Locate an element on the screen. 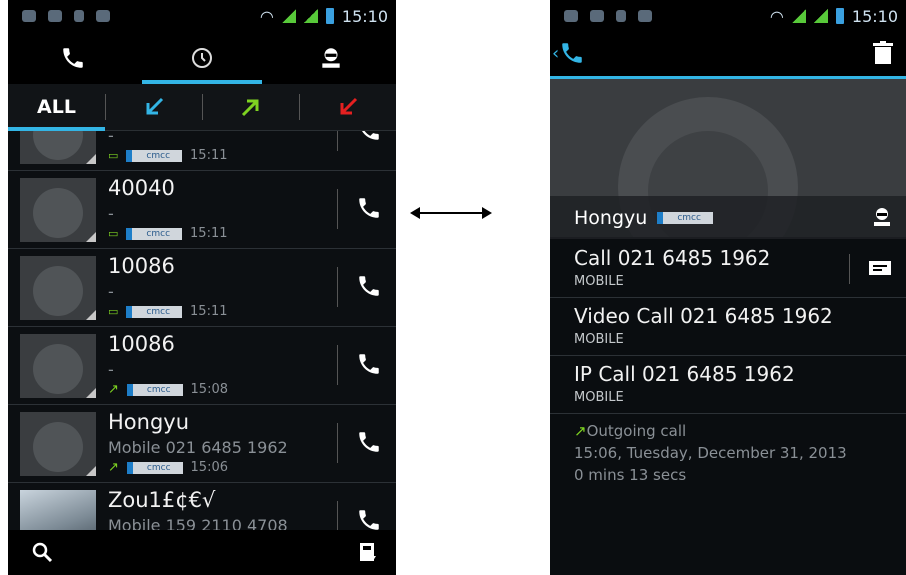  call-action-row: Call 021 6485 1962 MOBILE is located at coordinates (728, 269).